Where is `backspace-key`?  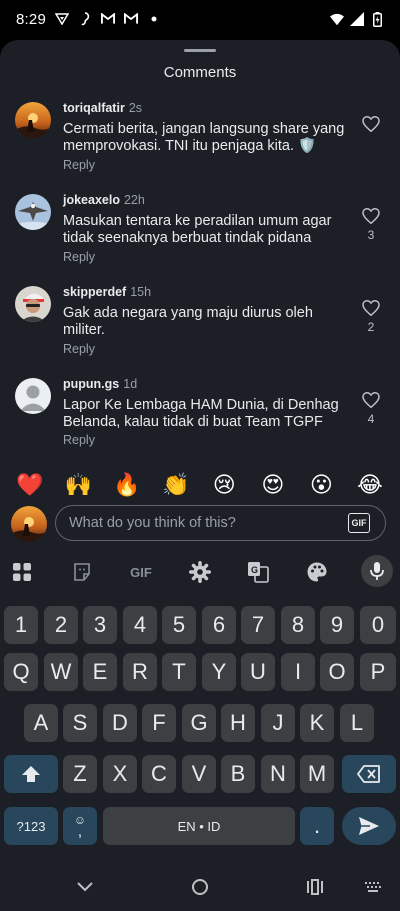
backspace-key is located at coordinates (369, 774).